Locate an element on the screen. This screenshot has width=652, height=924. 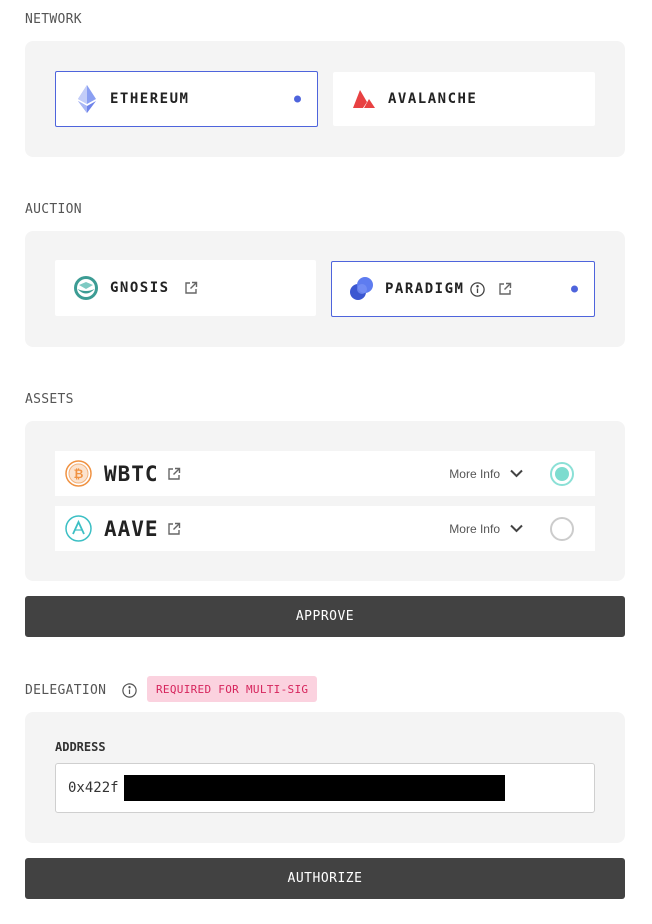
asset-name: WBTC is located at coordinates (131, 473).